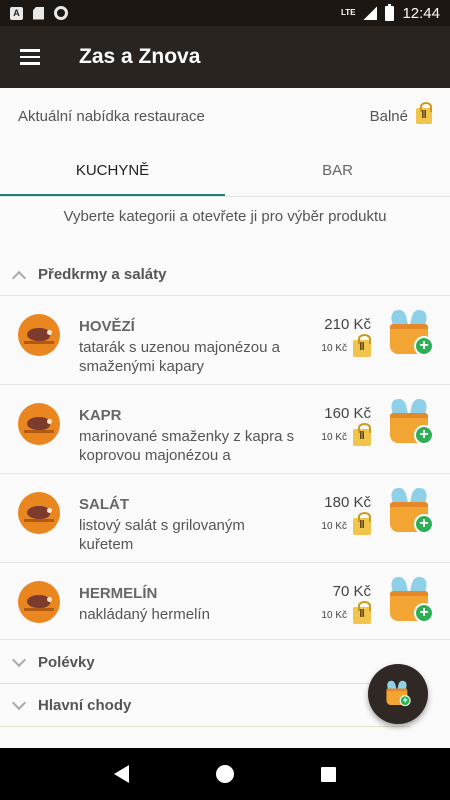 The image size is (450, 800). Describe the element at coordinates (144, 614) in the screenshot. I see `item-description: nakládaný hermelín` at that location.